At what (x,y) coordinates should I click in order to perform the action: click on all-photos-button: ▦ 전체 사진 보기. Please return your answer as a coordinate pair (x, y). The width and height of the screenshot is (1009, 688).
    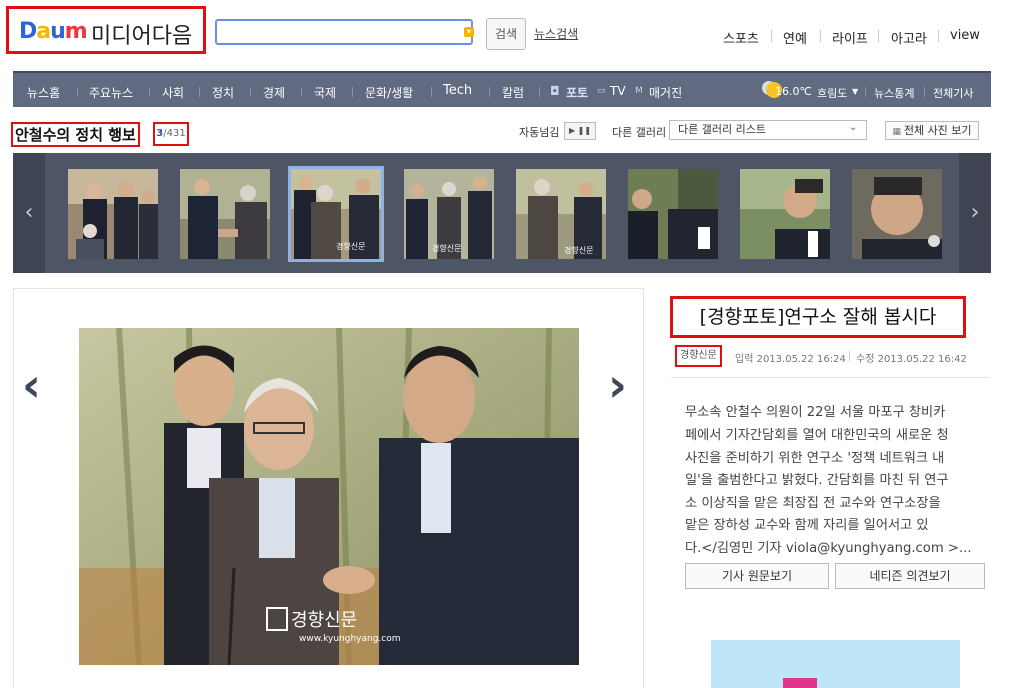
    Looking at the image, I should click on (932, 130).